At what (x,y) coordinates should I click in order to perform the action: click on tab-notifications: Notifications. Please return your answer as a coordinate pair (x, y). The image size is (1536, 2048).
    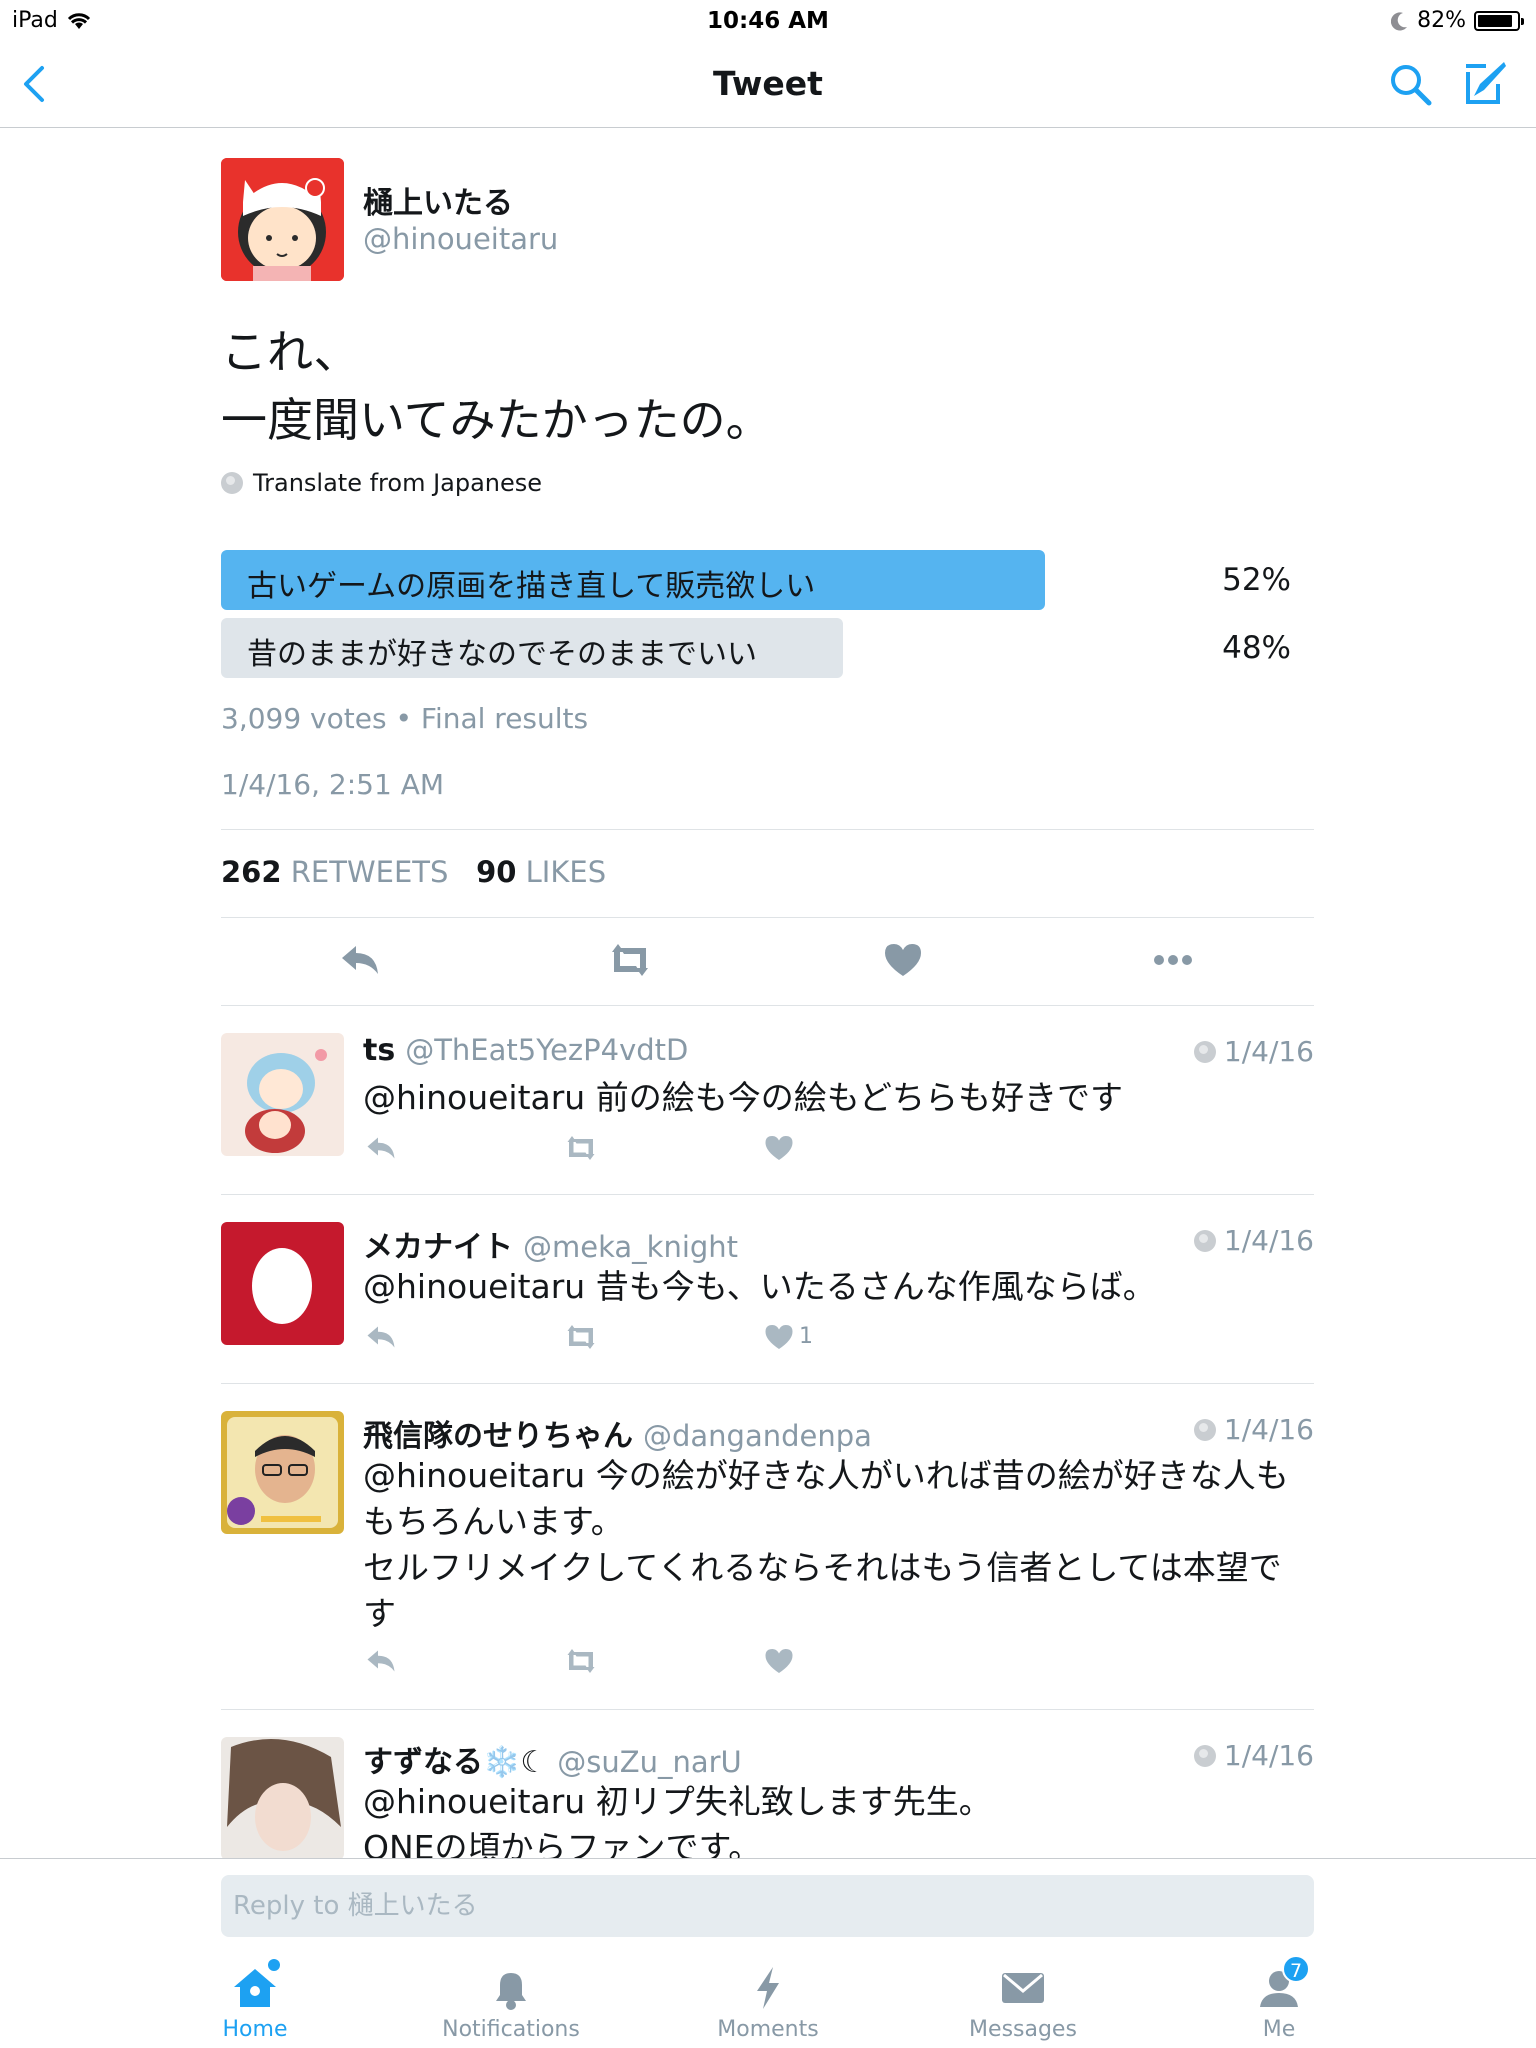
    Looking at the image, I should click on (511, 2002).